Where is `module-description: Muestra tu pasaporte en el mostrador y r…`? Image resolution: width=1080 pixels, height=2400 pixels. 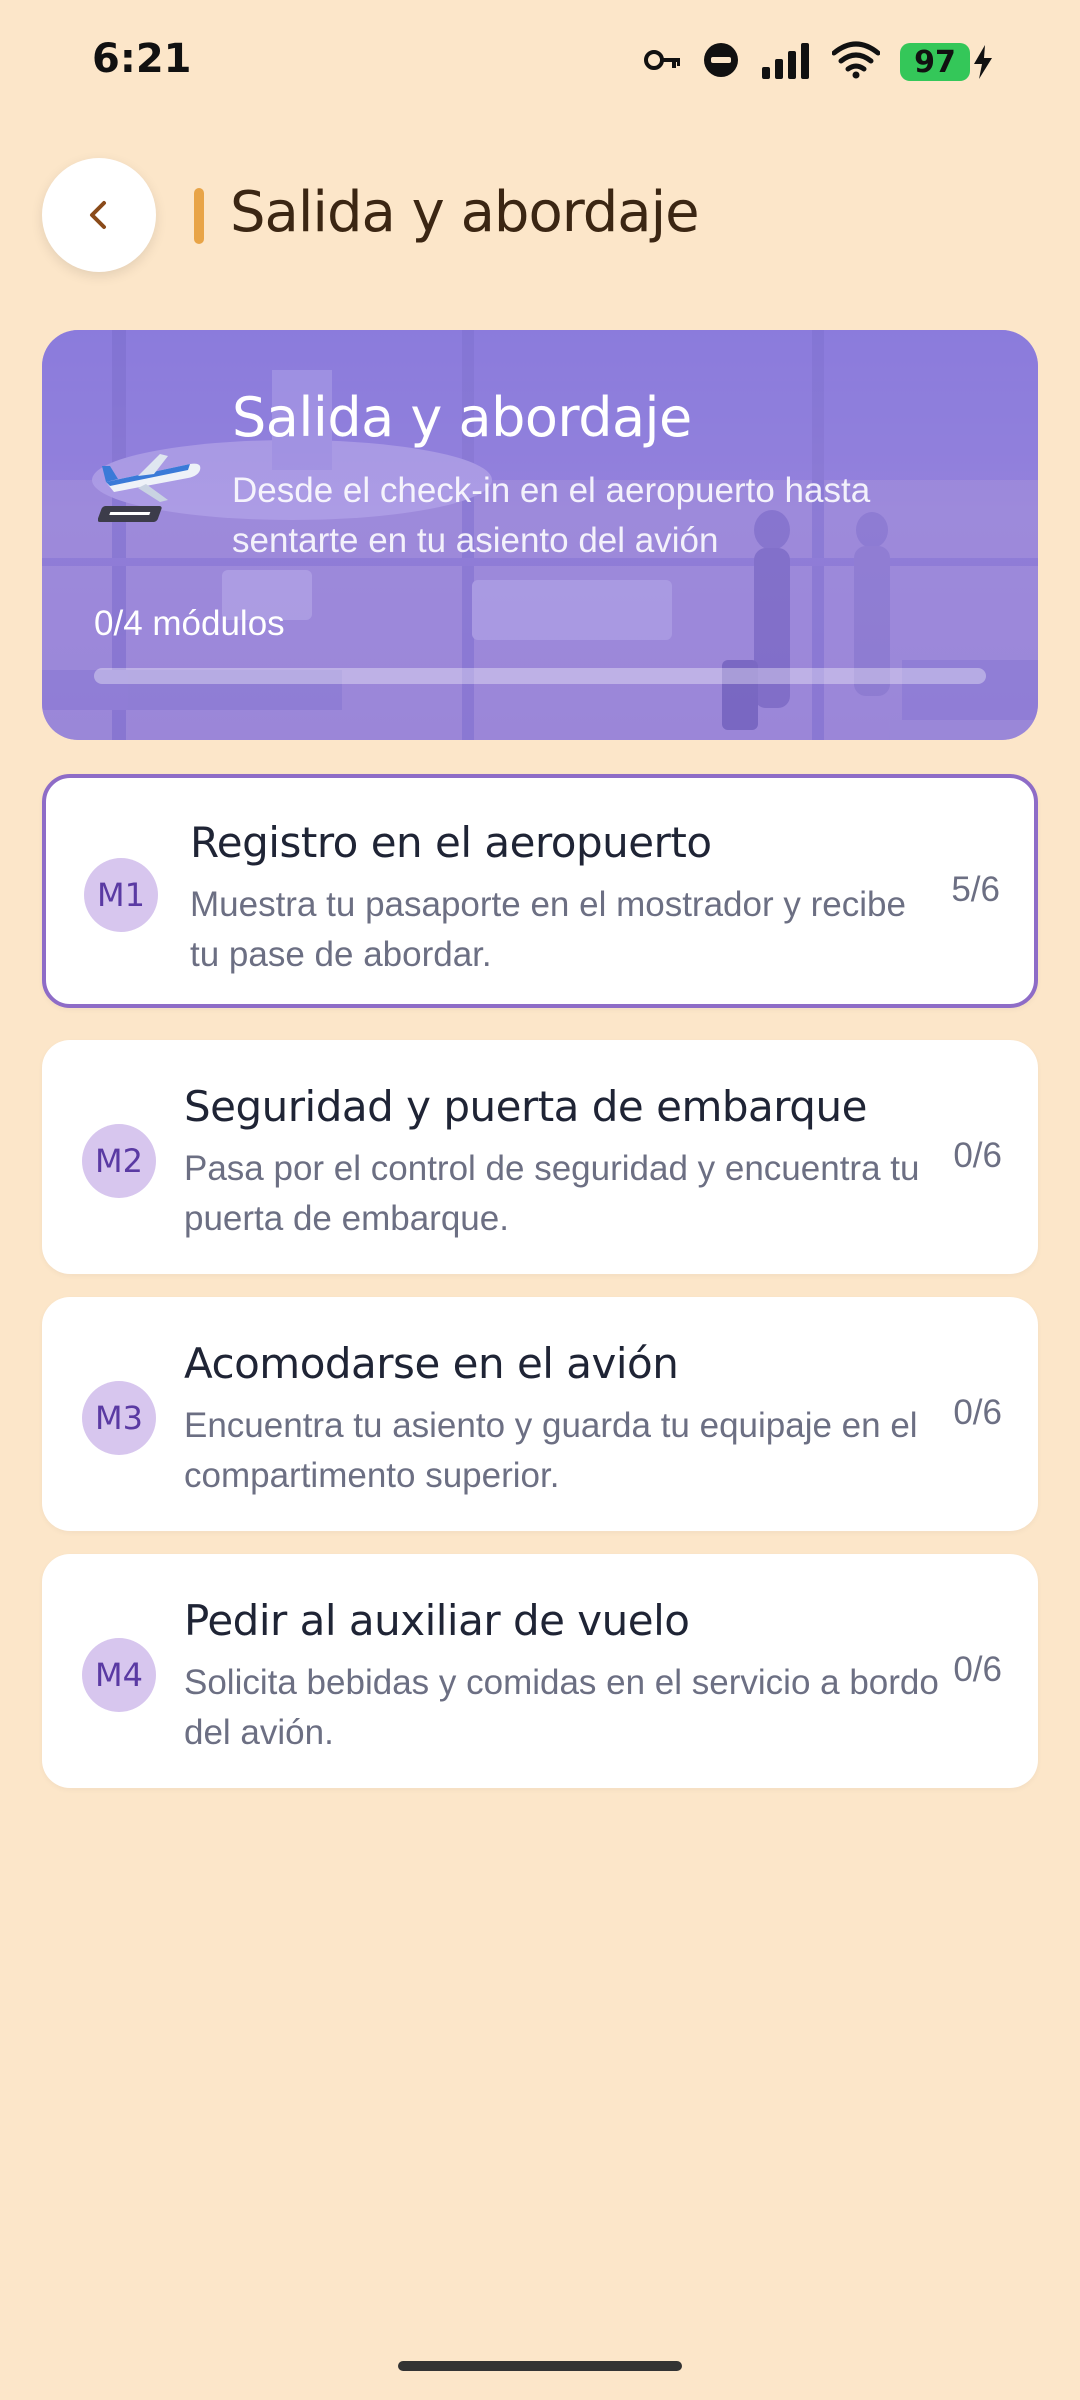
module-description: Muestra tu pasaporte en el mostrador y r… is located at coordinates (548, 929).